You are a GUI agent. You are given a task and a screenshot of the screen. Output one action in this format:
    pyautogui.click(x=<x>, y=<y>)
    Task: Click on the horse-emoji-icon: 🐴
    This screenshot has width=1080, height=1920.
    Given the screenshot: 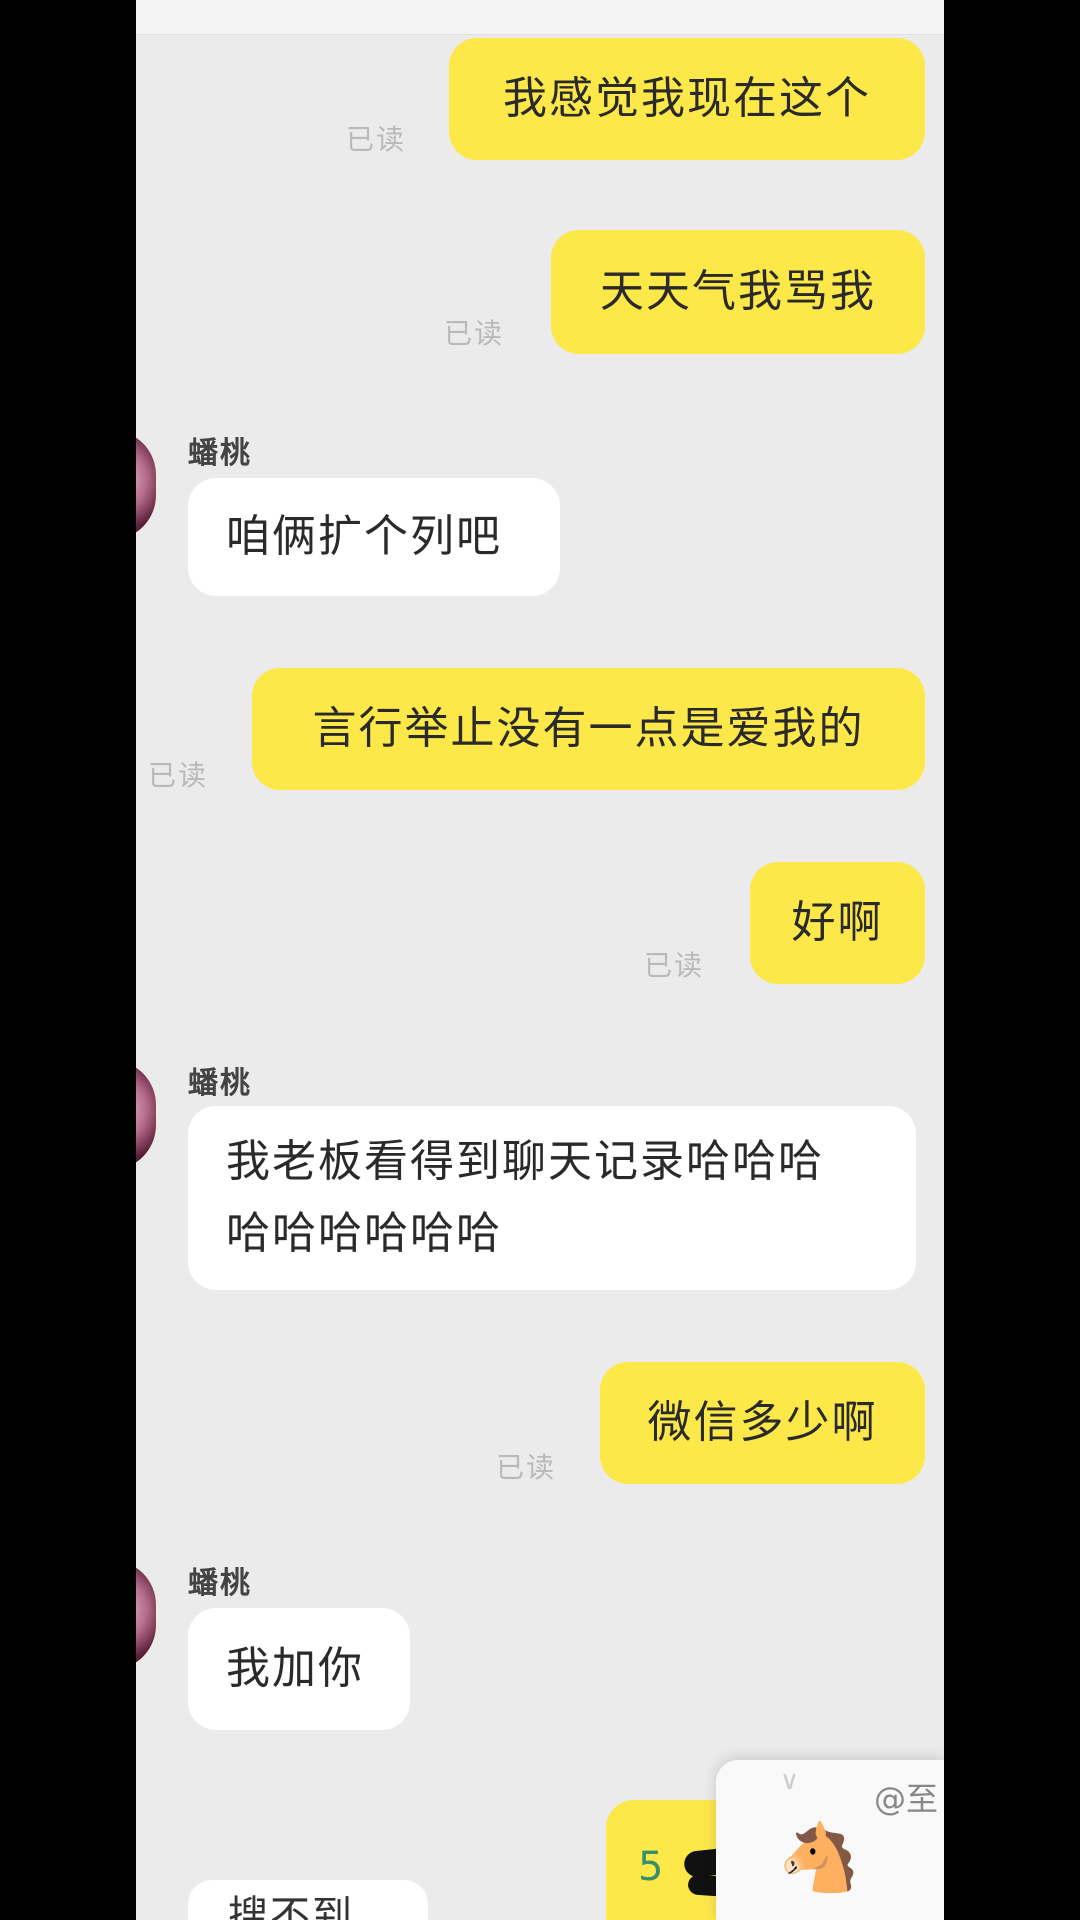 What is the action you would take?
    pyautogui.click(x=819, y=1858)
    